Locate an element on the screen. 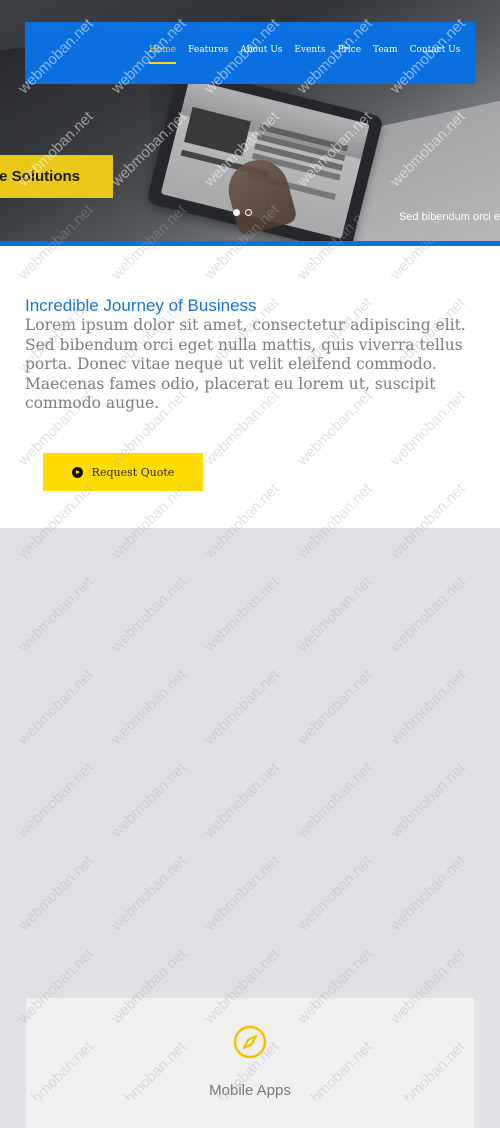 This screenshot has height=1128, width=500. request-quote-button: Request Quote is located at coordinates (123, 472).